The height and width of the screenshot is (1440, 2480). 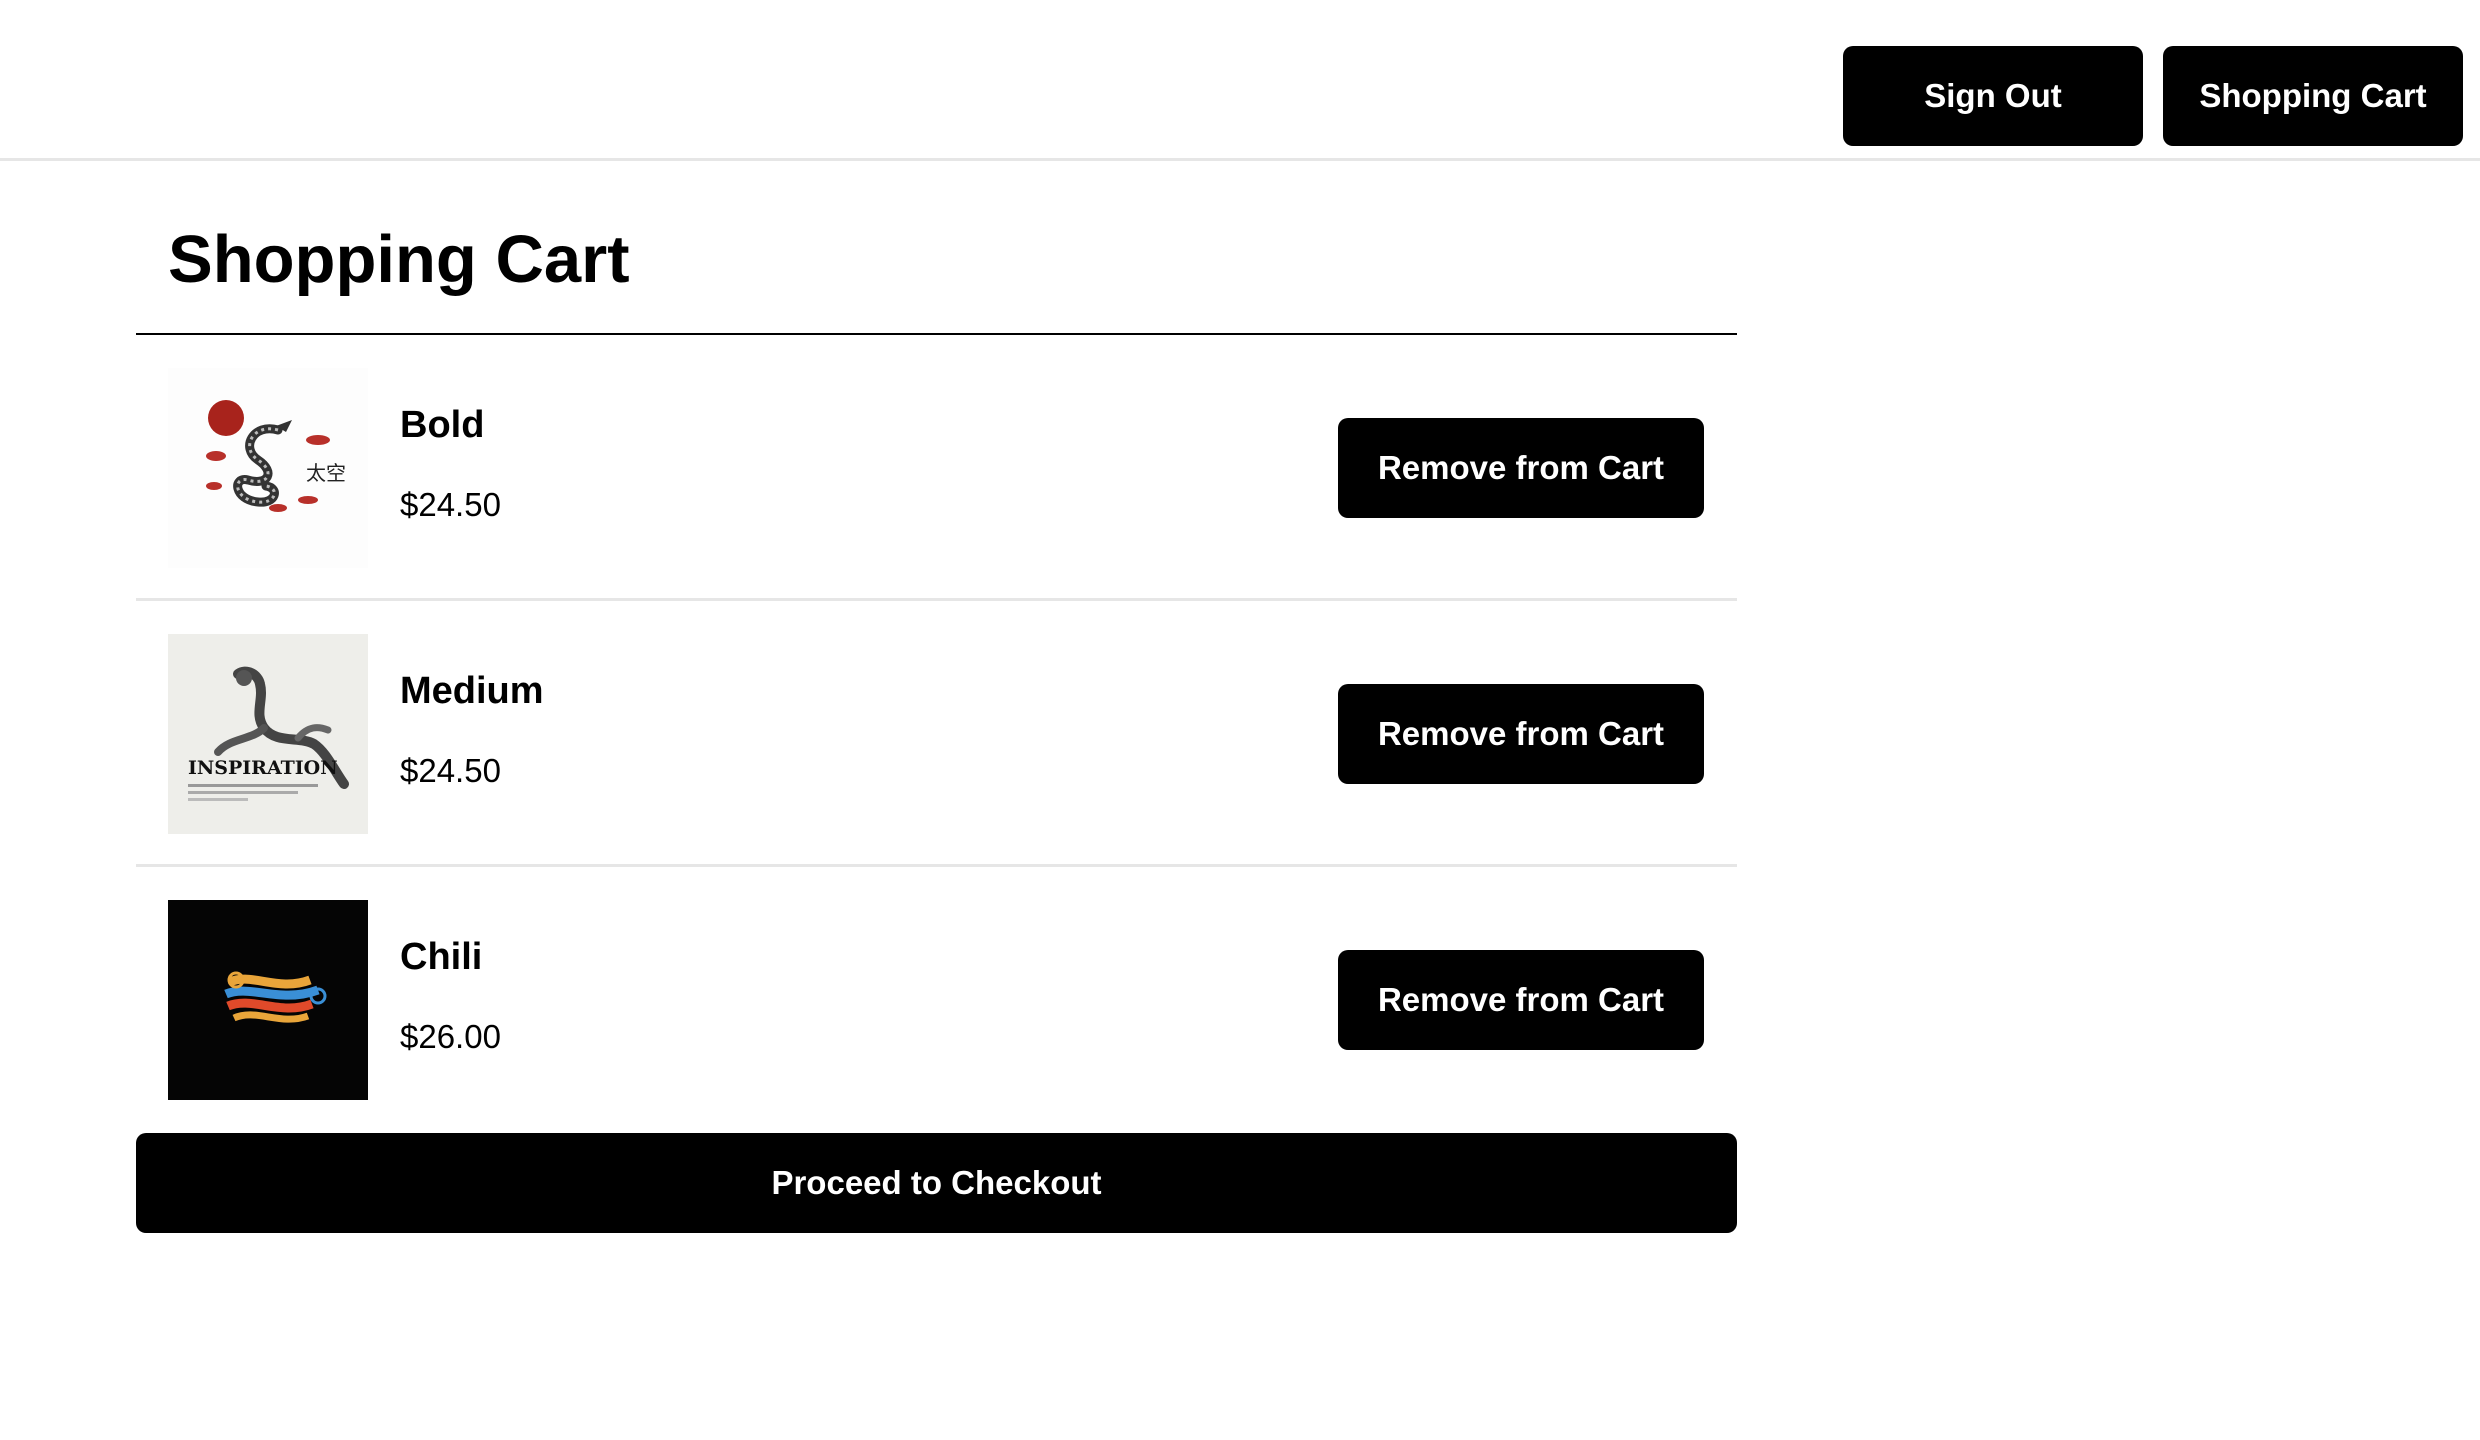 I want to click on cart-item: Chili $26.00 Remove from Cart, so click(x=936, y=1000).